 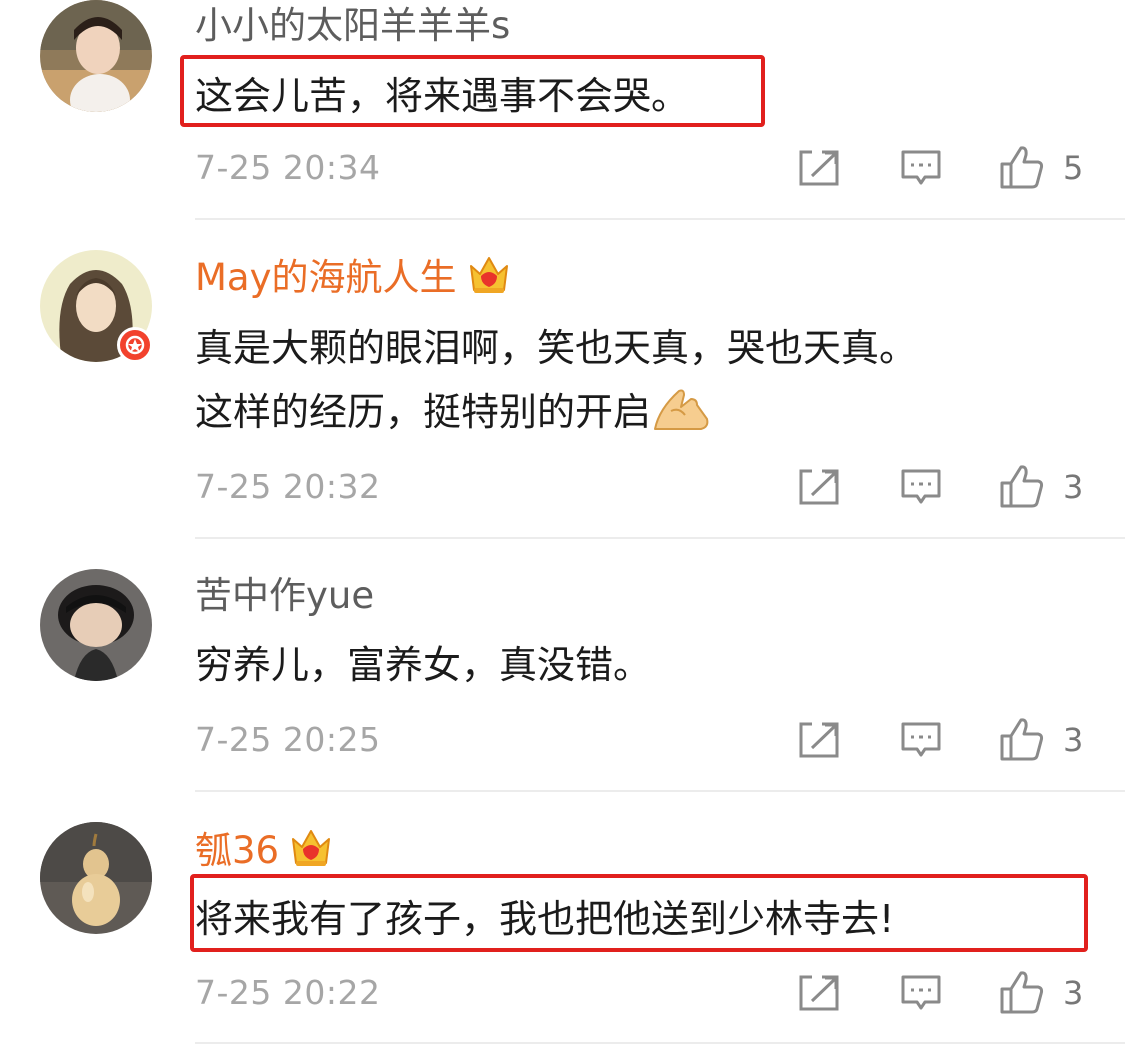 I want to click on username-text: 小小的太阳羊羊羊s, so click(x=352, y=25).